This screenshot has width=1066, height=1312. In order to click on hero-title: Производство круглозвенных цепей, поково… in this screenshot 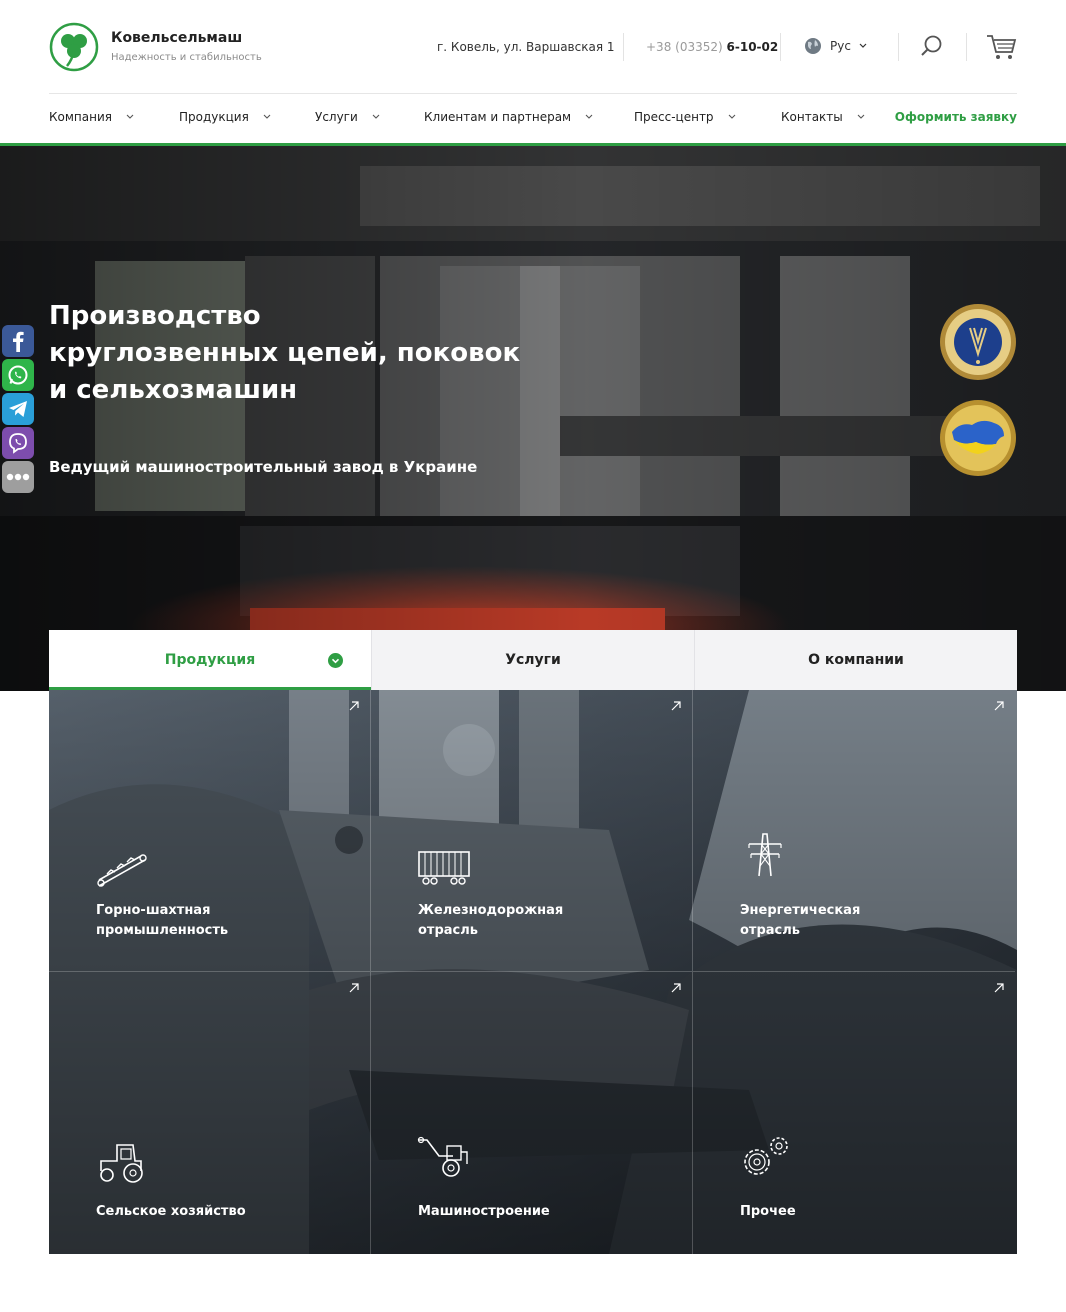, I will do `click(309, 353)`.